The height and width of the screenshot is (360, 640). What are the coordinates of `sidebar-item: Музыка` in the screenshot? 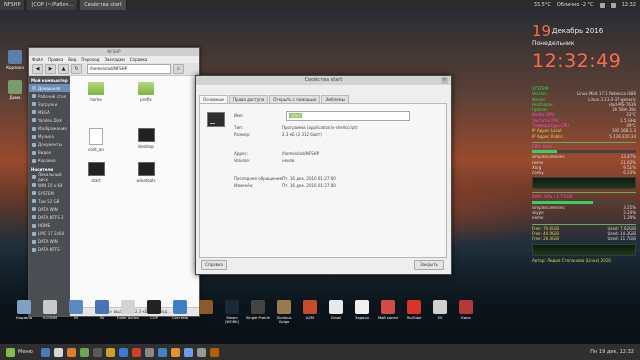 It's located at (49, 137).